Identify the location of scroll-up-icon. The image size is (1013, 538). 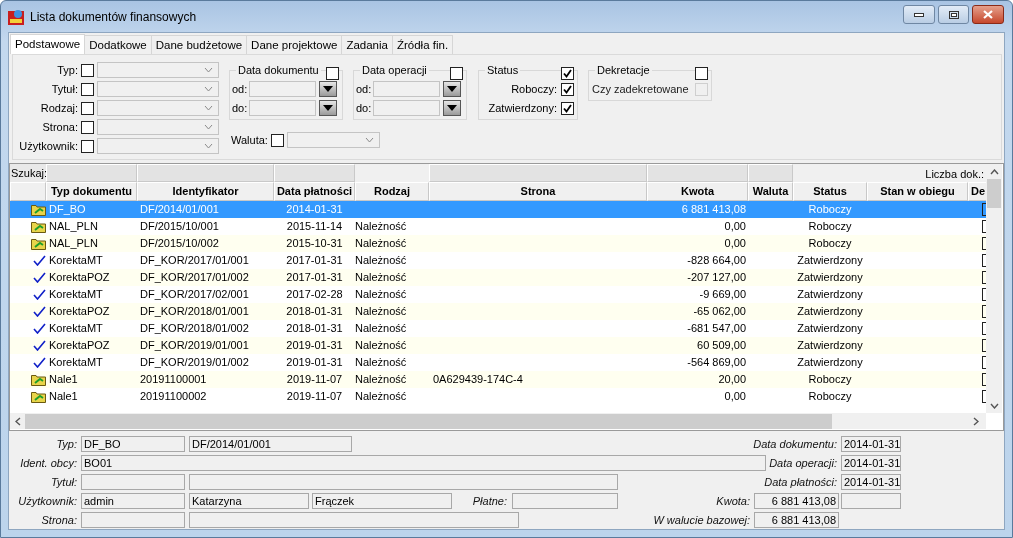
(994, 172).